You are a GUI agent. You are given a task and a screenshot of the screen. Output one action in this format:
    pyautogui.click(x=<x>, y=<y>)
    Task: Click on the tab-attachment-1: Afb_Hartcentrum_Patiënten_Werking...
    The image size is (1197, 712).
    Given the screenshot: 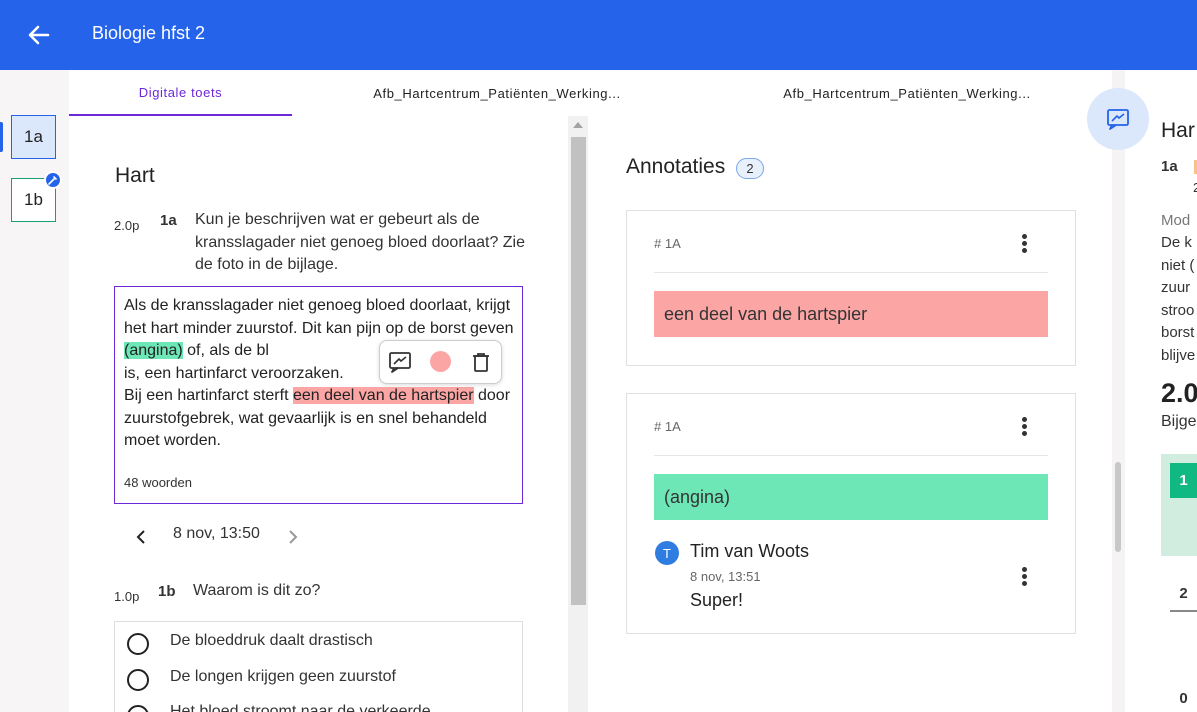 What is the action you would take?
    pyautogui.click(x=497, y=93)
    